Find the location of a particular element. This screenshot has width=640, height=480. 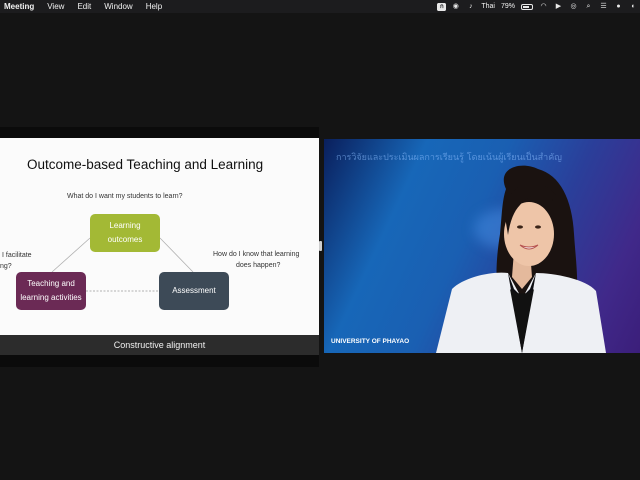

input-source-icon: ก is located at coordinates (442, 6).